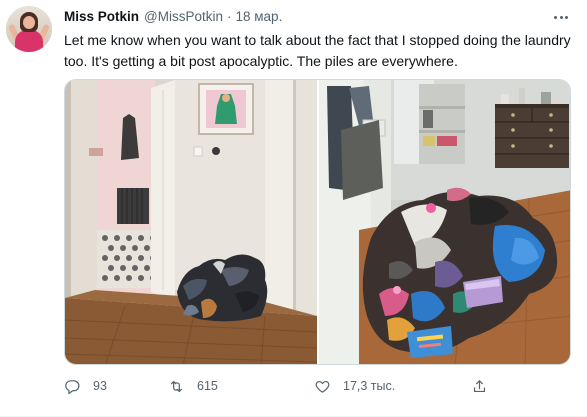 Image resolution: width=587 pixels, height=417 pixels. I want to click on share-button, so click(479, 386).